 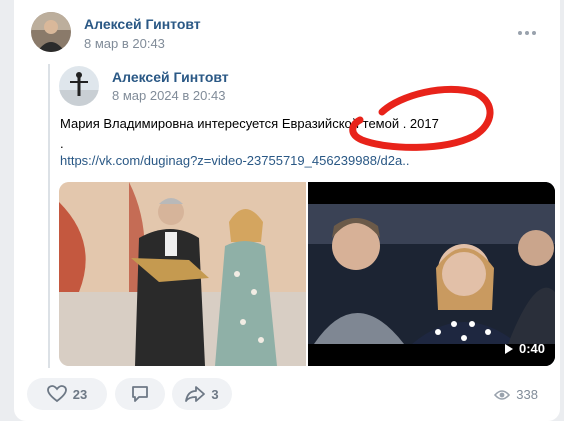 What do you see at coordinates (502, 394) in the screenshot?
I see `eye-icon` at bounding box center [502, 394].